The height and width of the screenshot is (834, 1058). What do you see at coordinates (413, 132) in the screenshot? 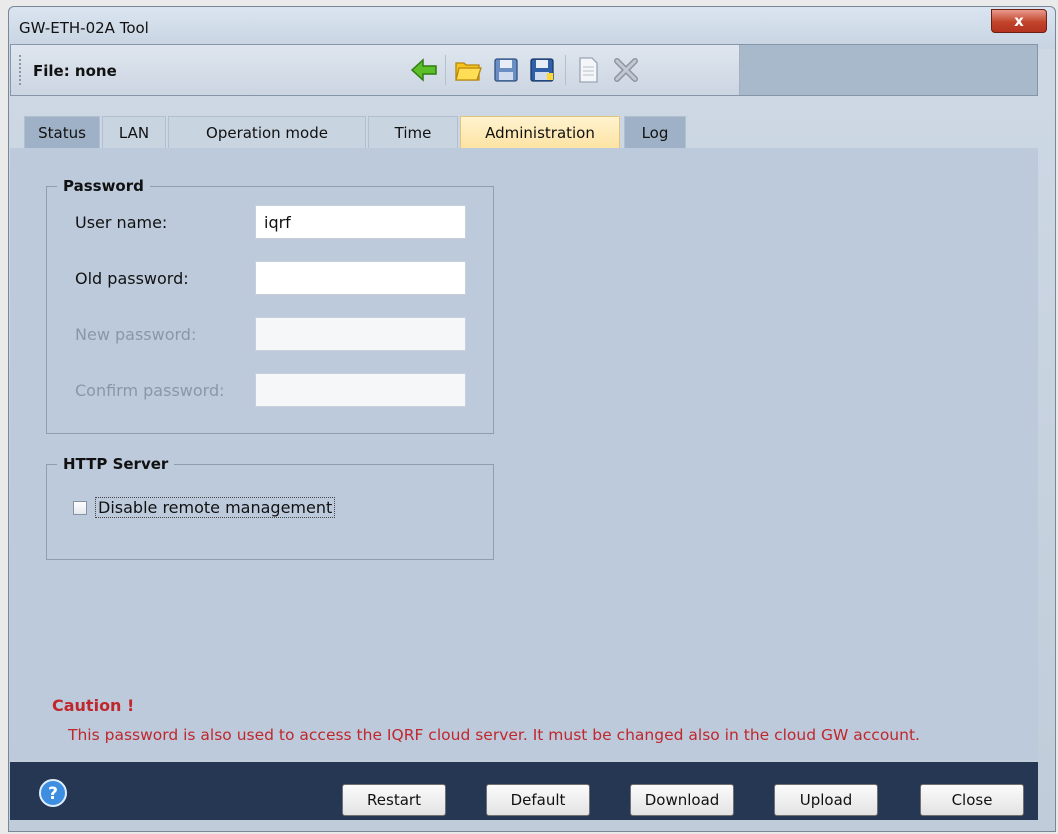
I see `tab-time: Time` at bounding box center [413, 132].